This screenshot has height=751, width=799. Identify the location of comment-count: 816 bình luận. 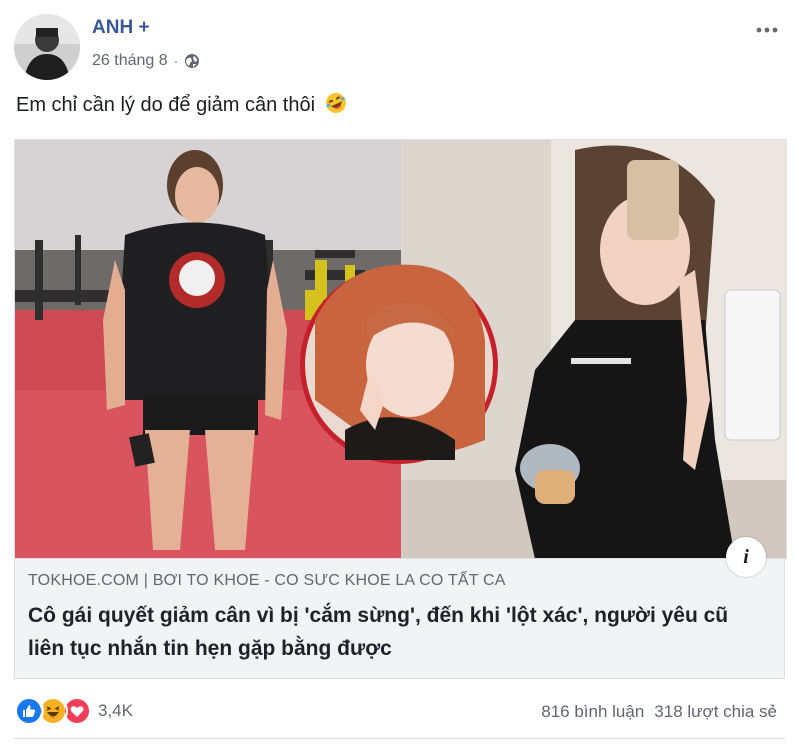
(592, 712).